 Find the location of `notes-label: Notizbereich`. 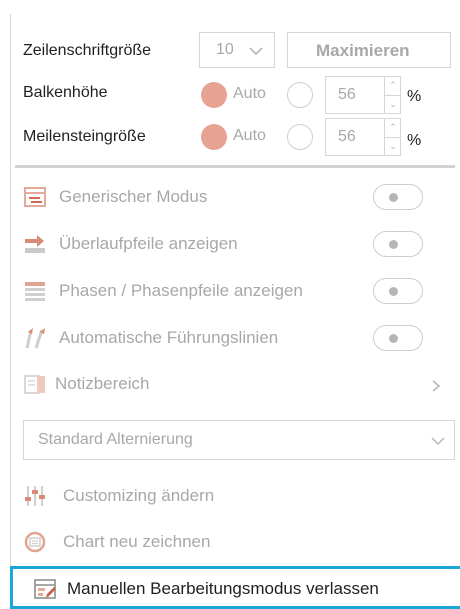

notes-label: Notizbereich is located at coordinates (102, 383).